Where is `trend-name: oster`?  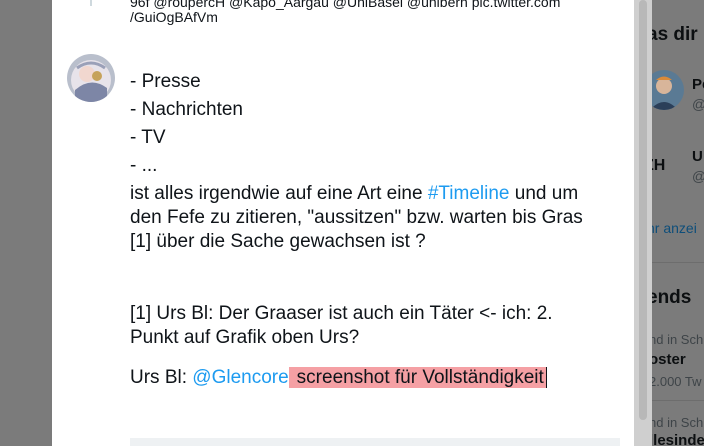
trend-name: oster is located at coordinates (669, 359).